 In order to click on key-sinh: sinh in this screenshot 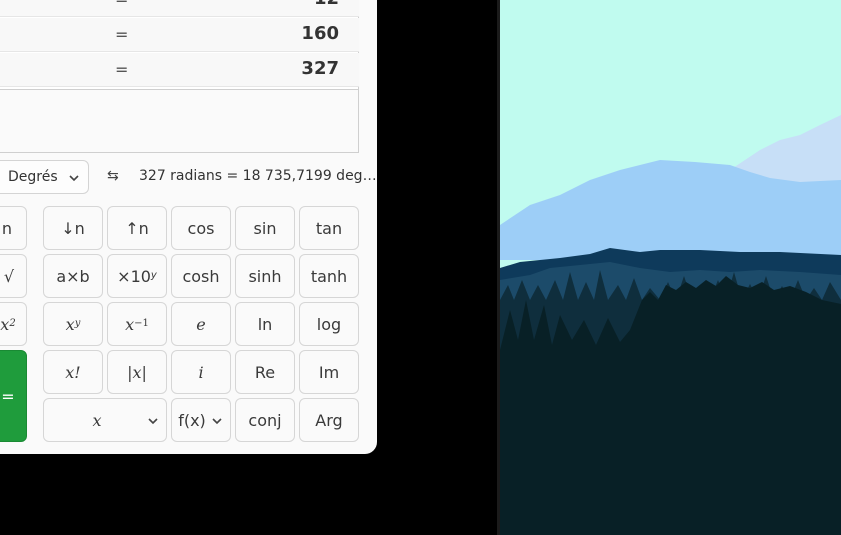, I will do `click(265, 276)`.